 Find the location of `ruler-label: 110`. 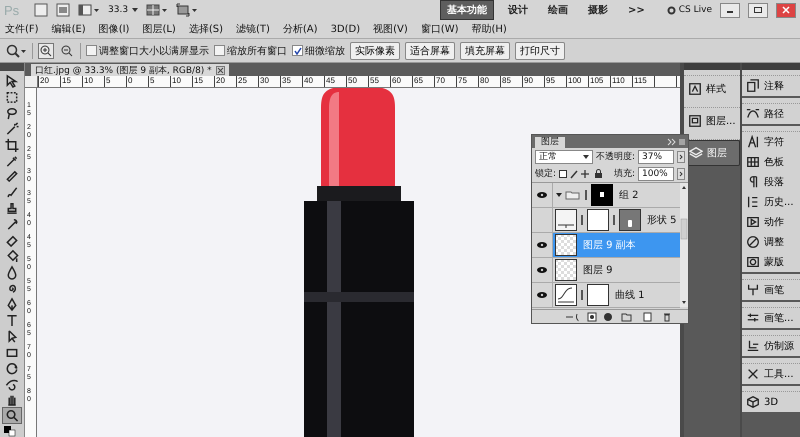

ruler-label: 110 is located at coordinates (618, 81).